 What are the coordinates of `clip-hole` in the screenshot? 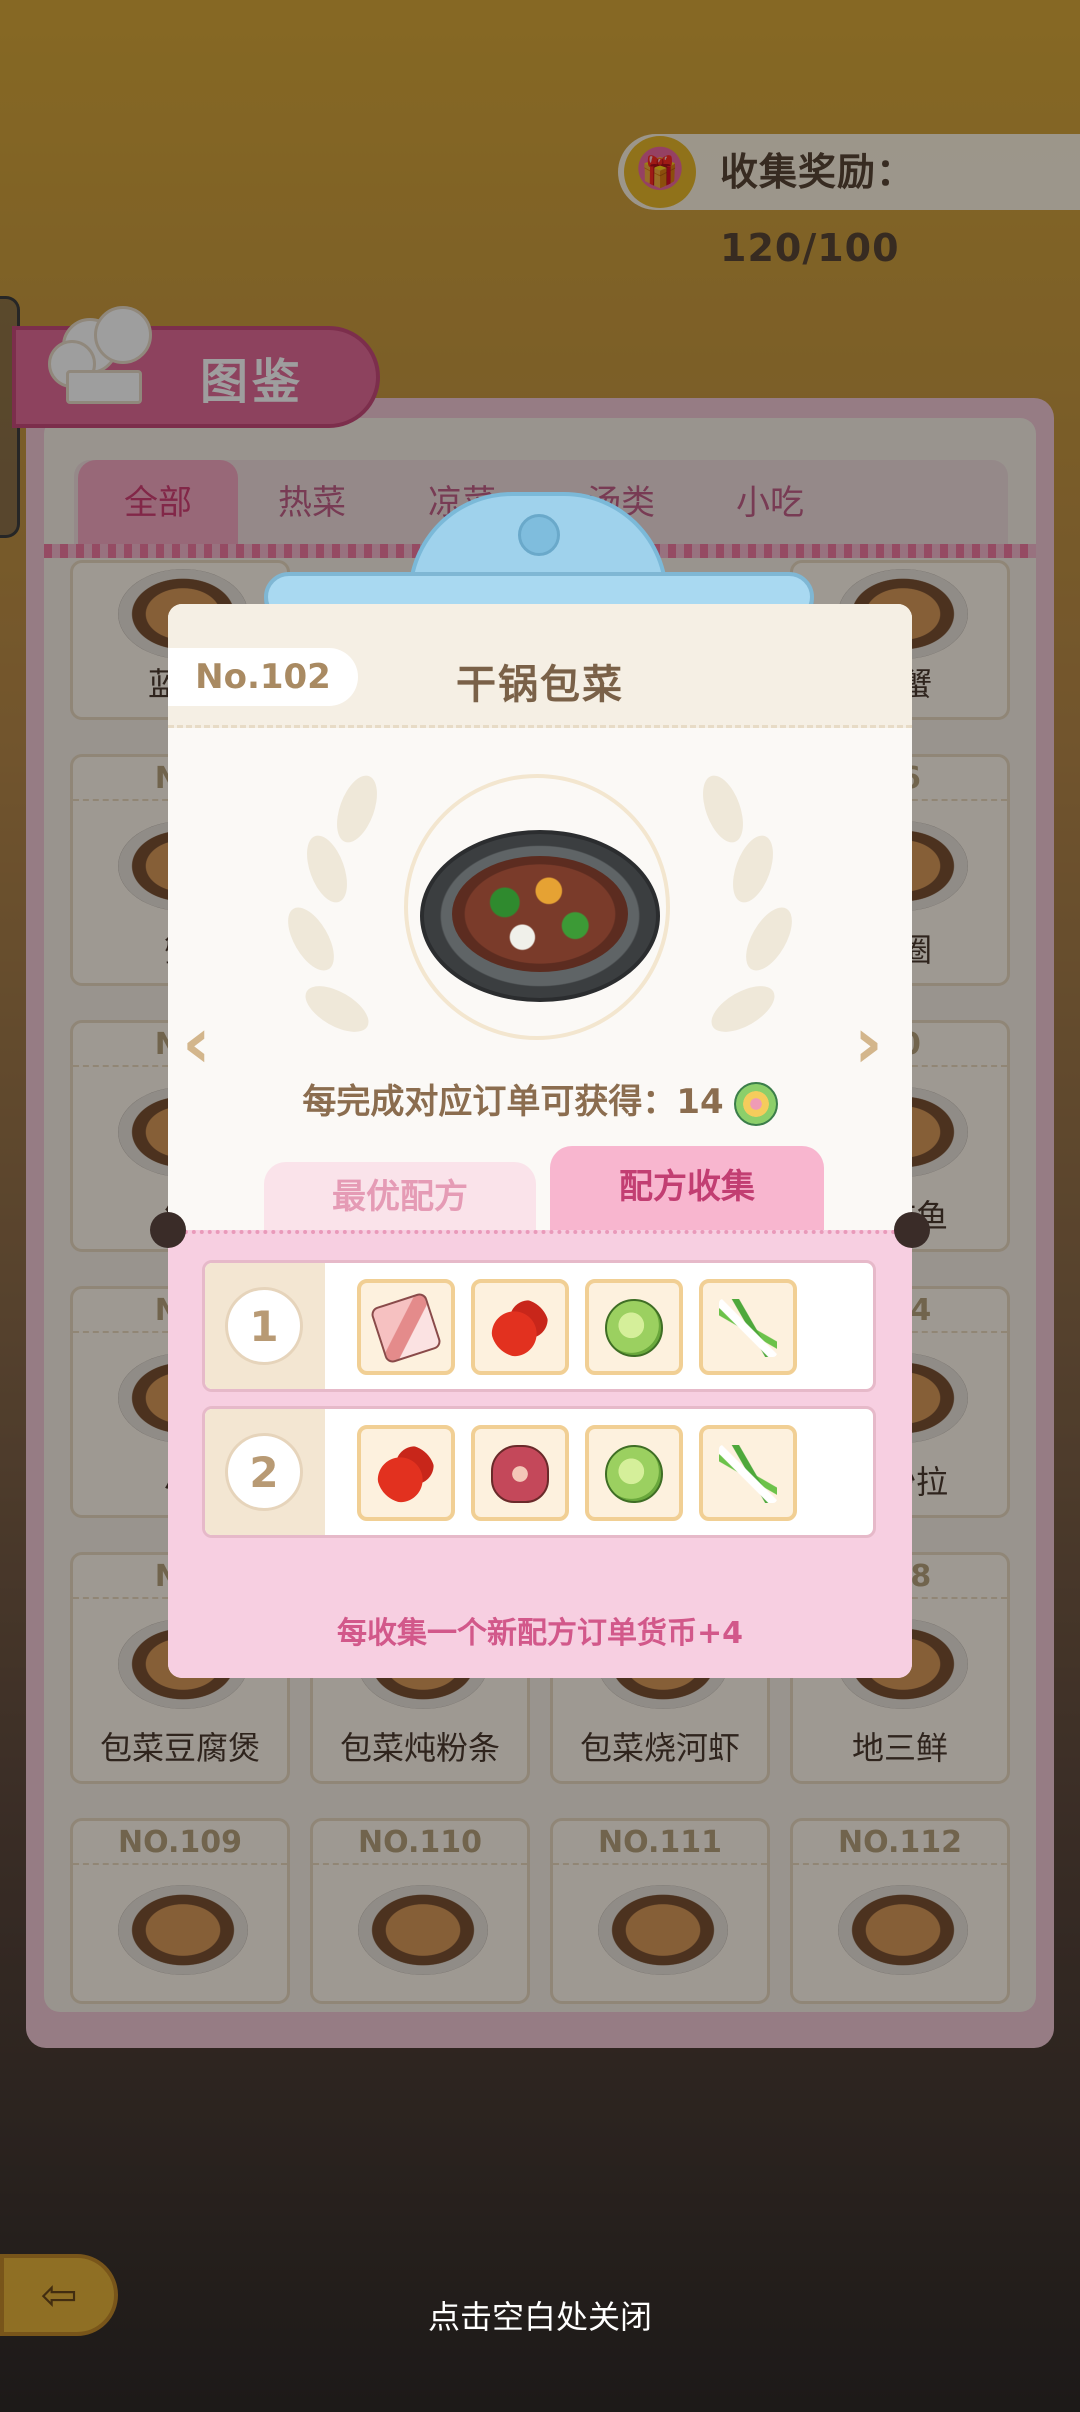 It's located at (539, 535).